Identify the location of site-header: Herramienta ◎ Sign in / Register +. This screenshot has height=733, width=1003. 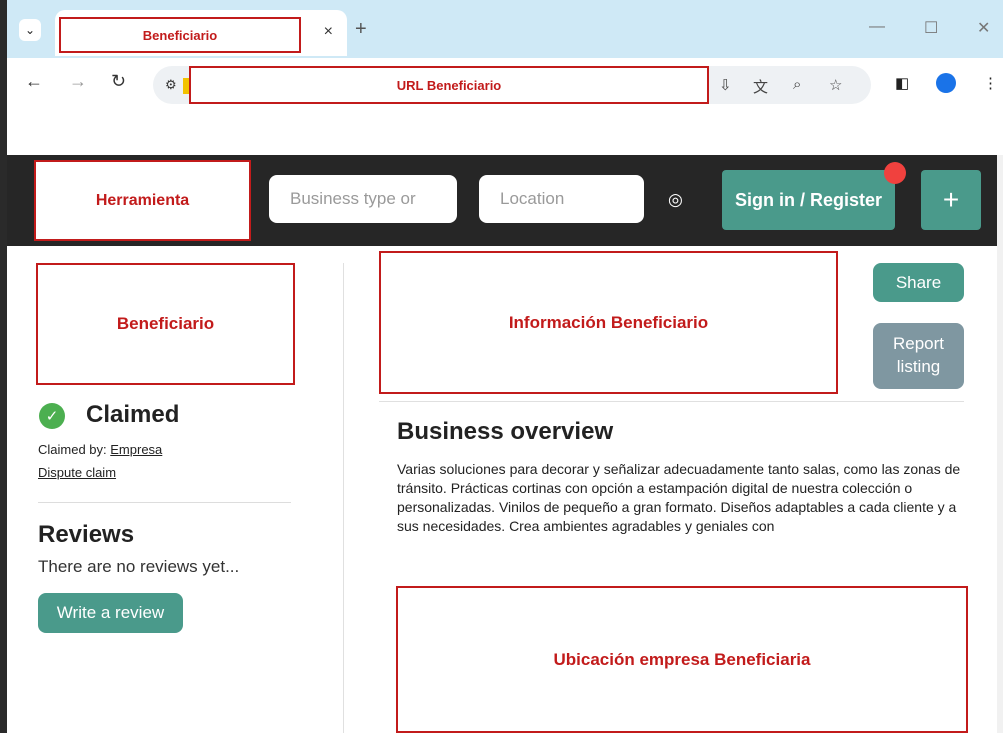
(505, 200).